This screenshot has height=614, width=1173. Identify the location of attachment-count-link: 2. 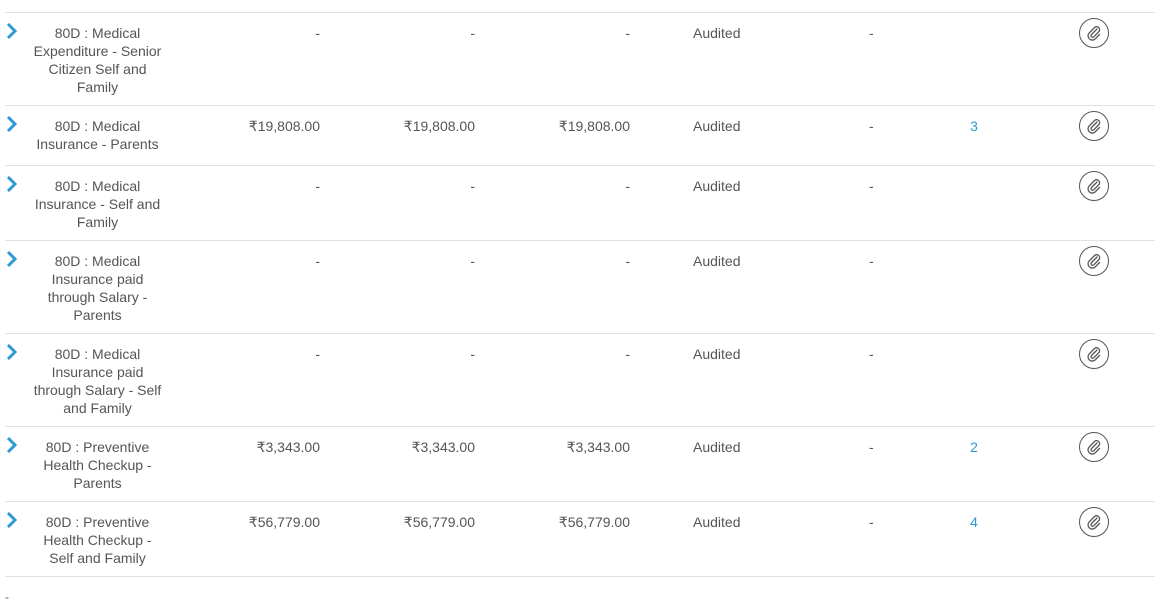
(974, 447).